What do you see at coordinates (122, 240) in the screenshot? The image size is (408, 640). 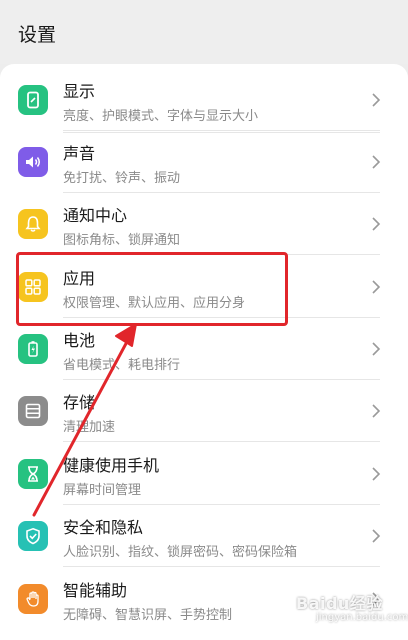 I see `item-subtitle: 图标角标、锁屏通知` at bounding box center [122, 240].